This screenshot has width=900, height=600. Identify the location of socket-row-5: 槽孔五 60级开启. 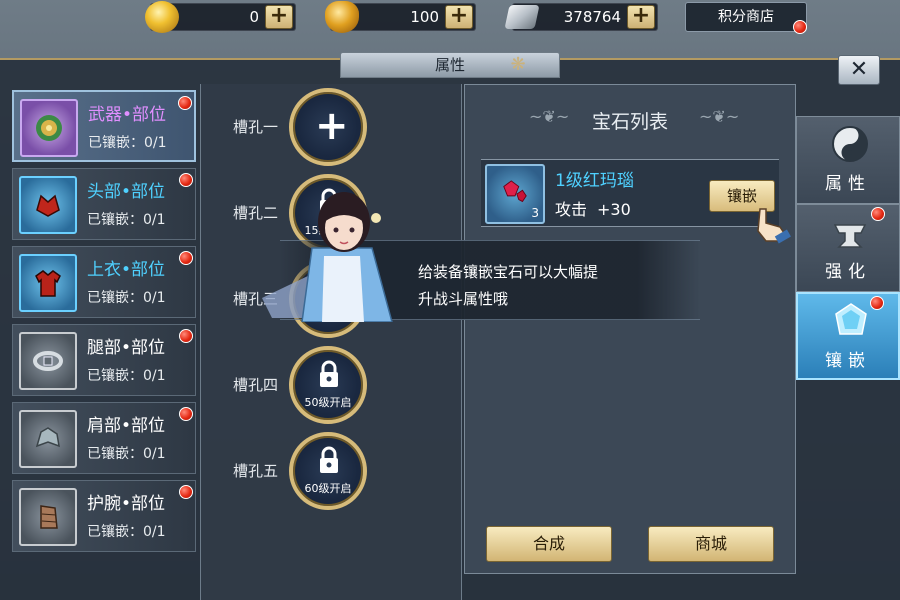
(332, 472).